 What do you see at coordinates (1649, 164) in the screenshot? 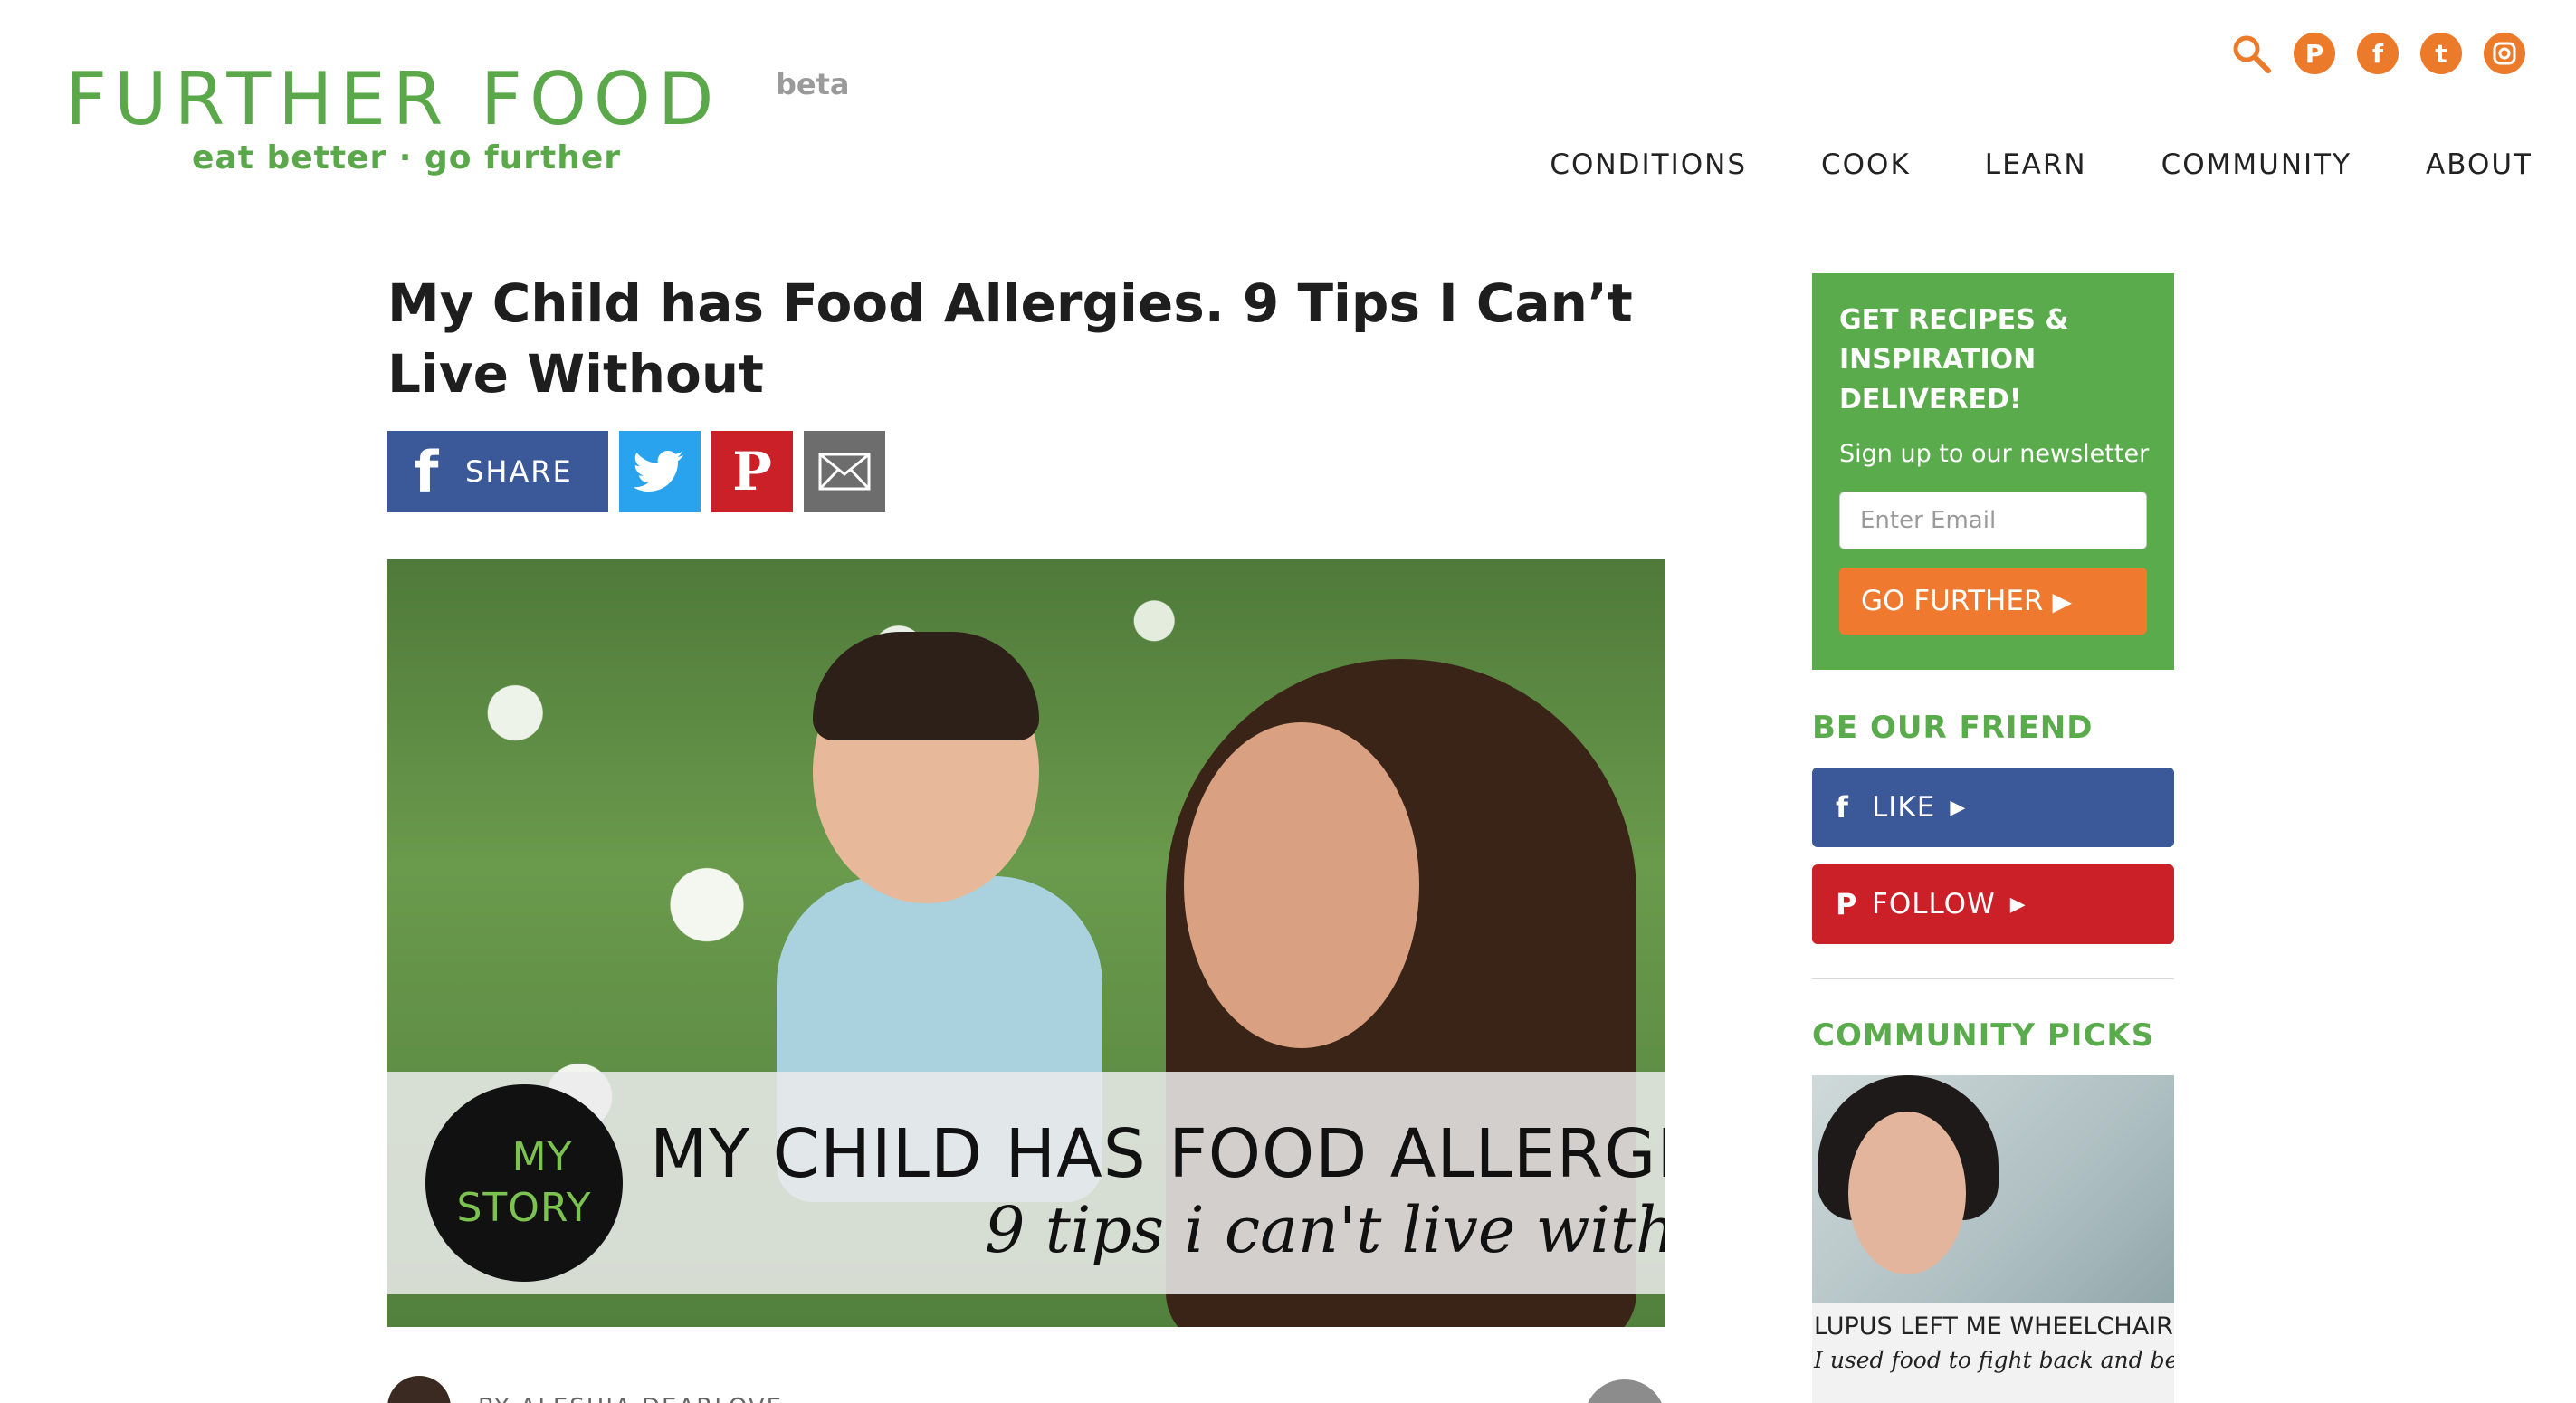
I see `nav-conditions: CONDITIONS` at bounding box center [1649, 164].